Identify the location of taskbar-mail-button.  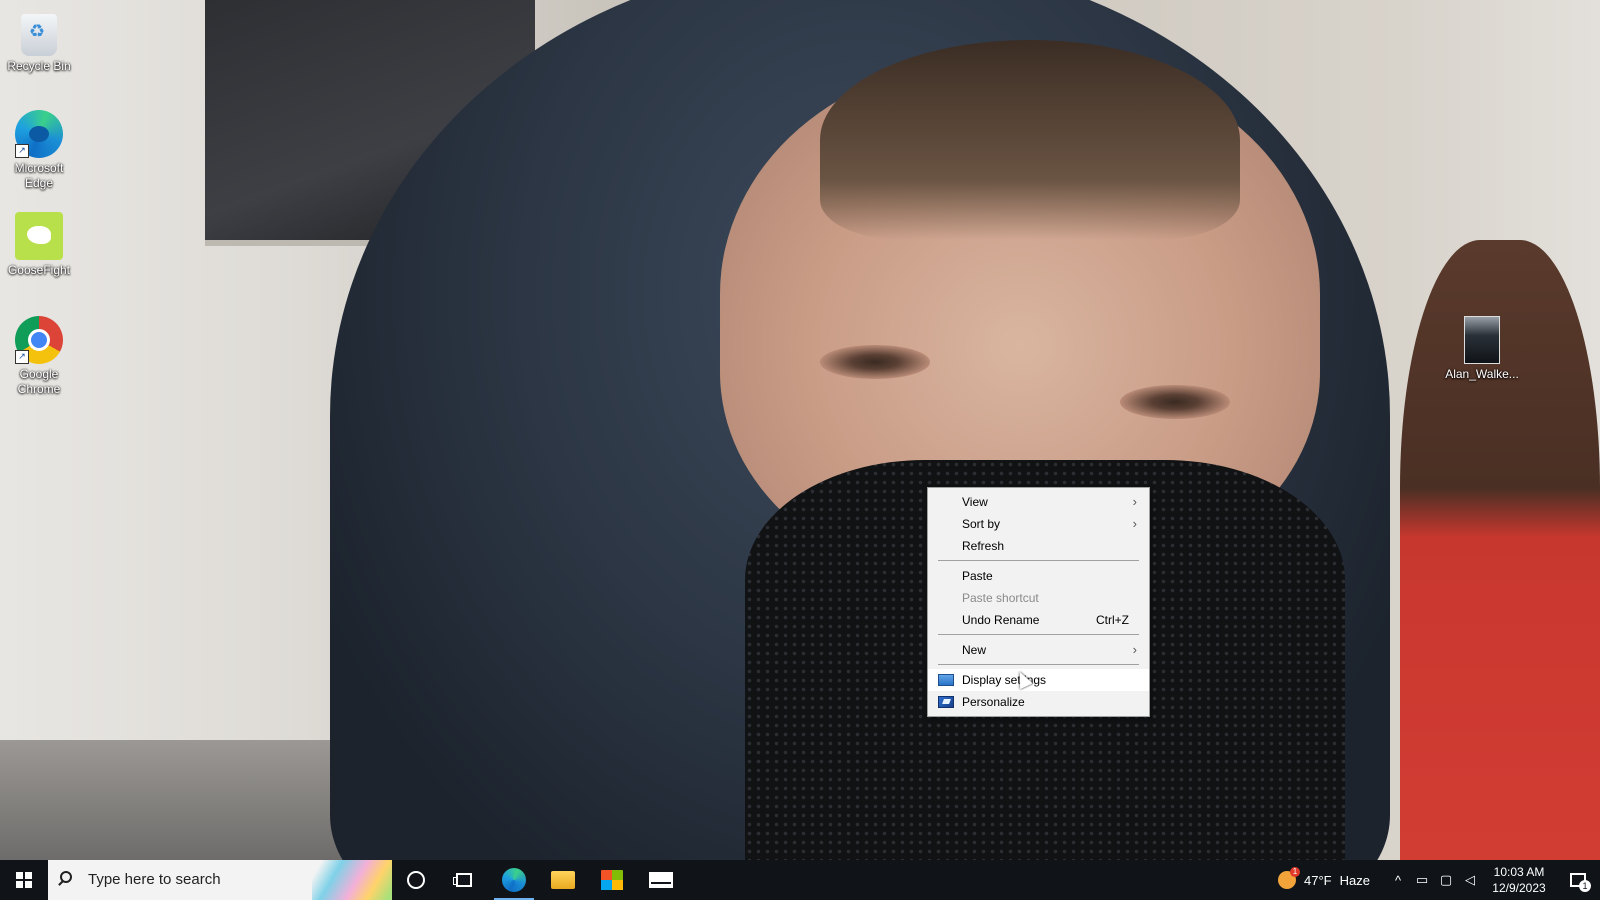
(661, 880).